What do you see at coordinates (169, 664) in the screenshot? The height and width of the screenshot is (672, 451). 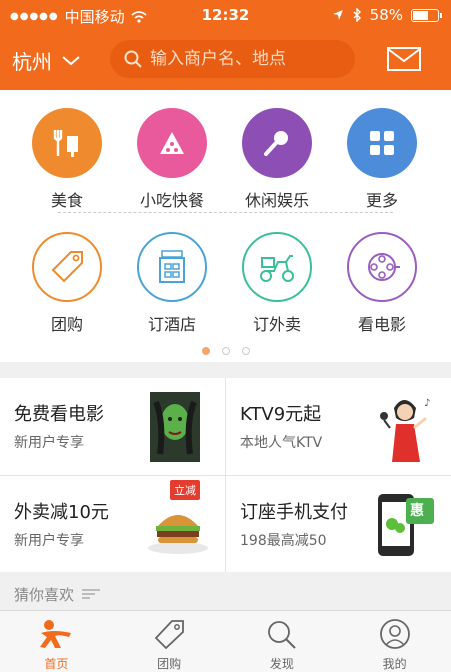 I see `tab-label: 团购` at bounding box center [169, 664].